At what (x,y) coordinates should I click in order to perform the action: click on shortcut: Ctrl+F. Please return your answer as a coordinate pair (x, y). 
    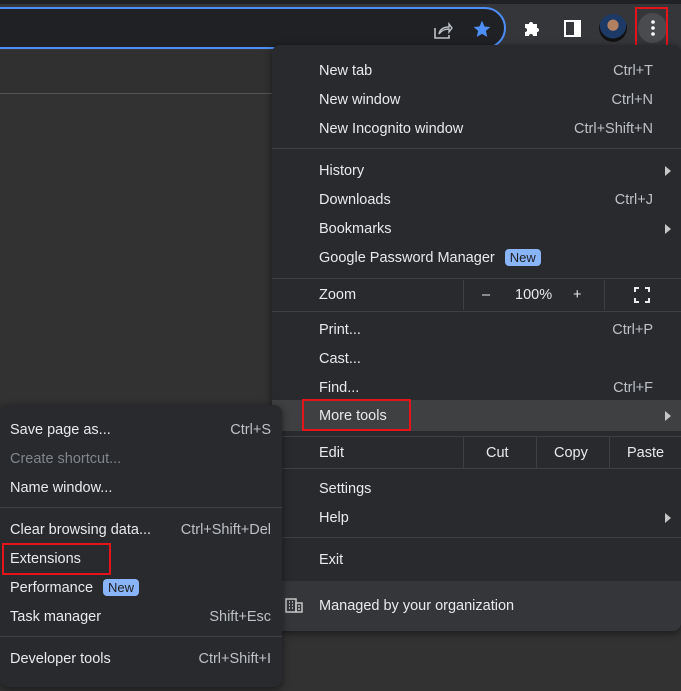
    Looking at the image, I should click on (633, 387).